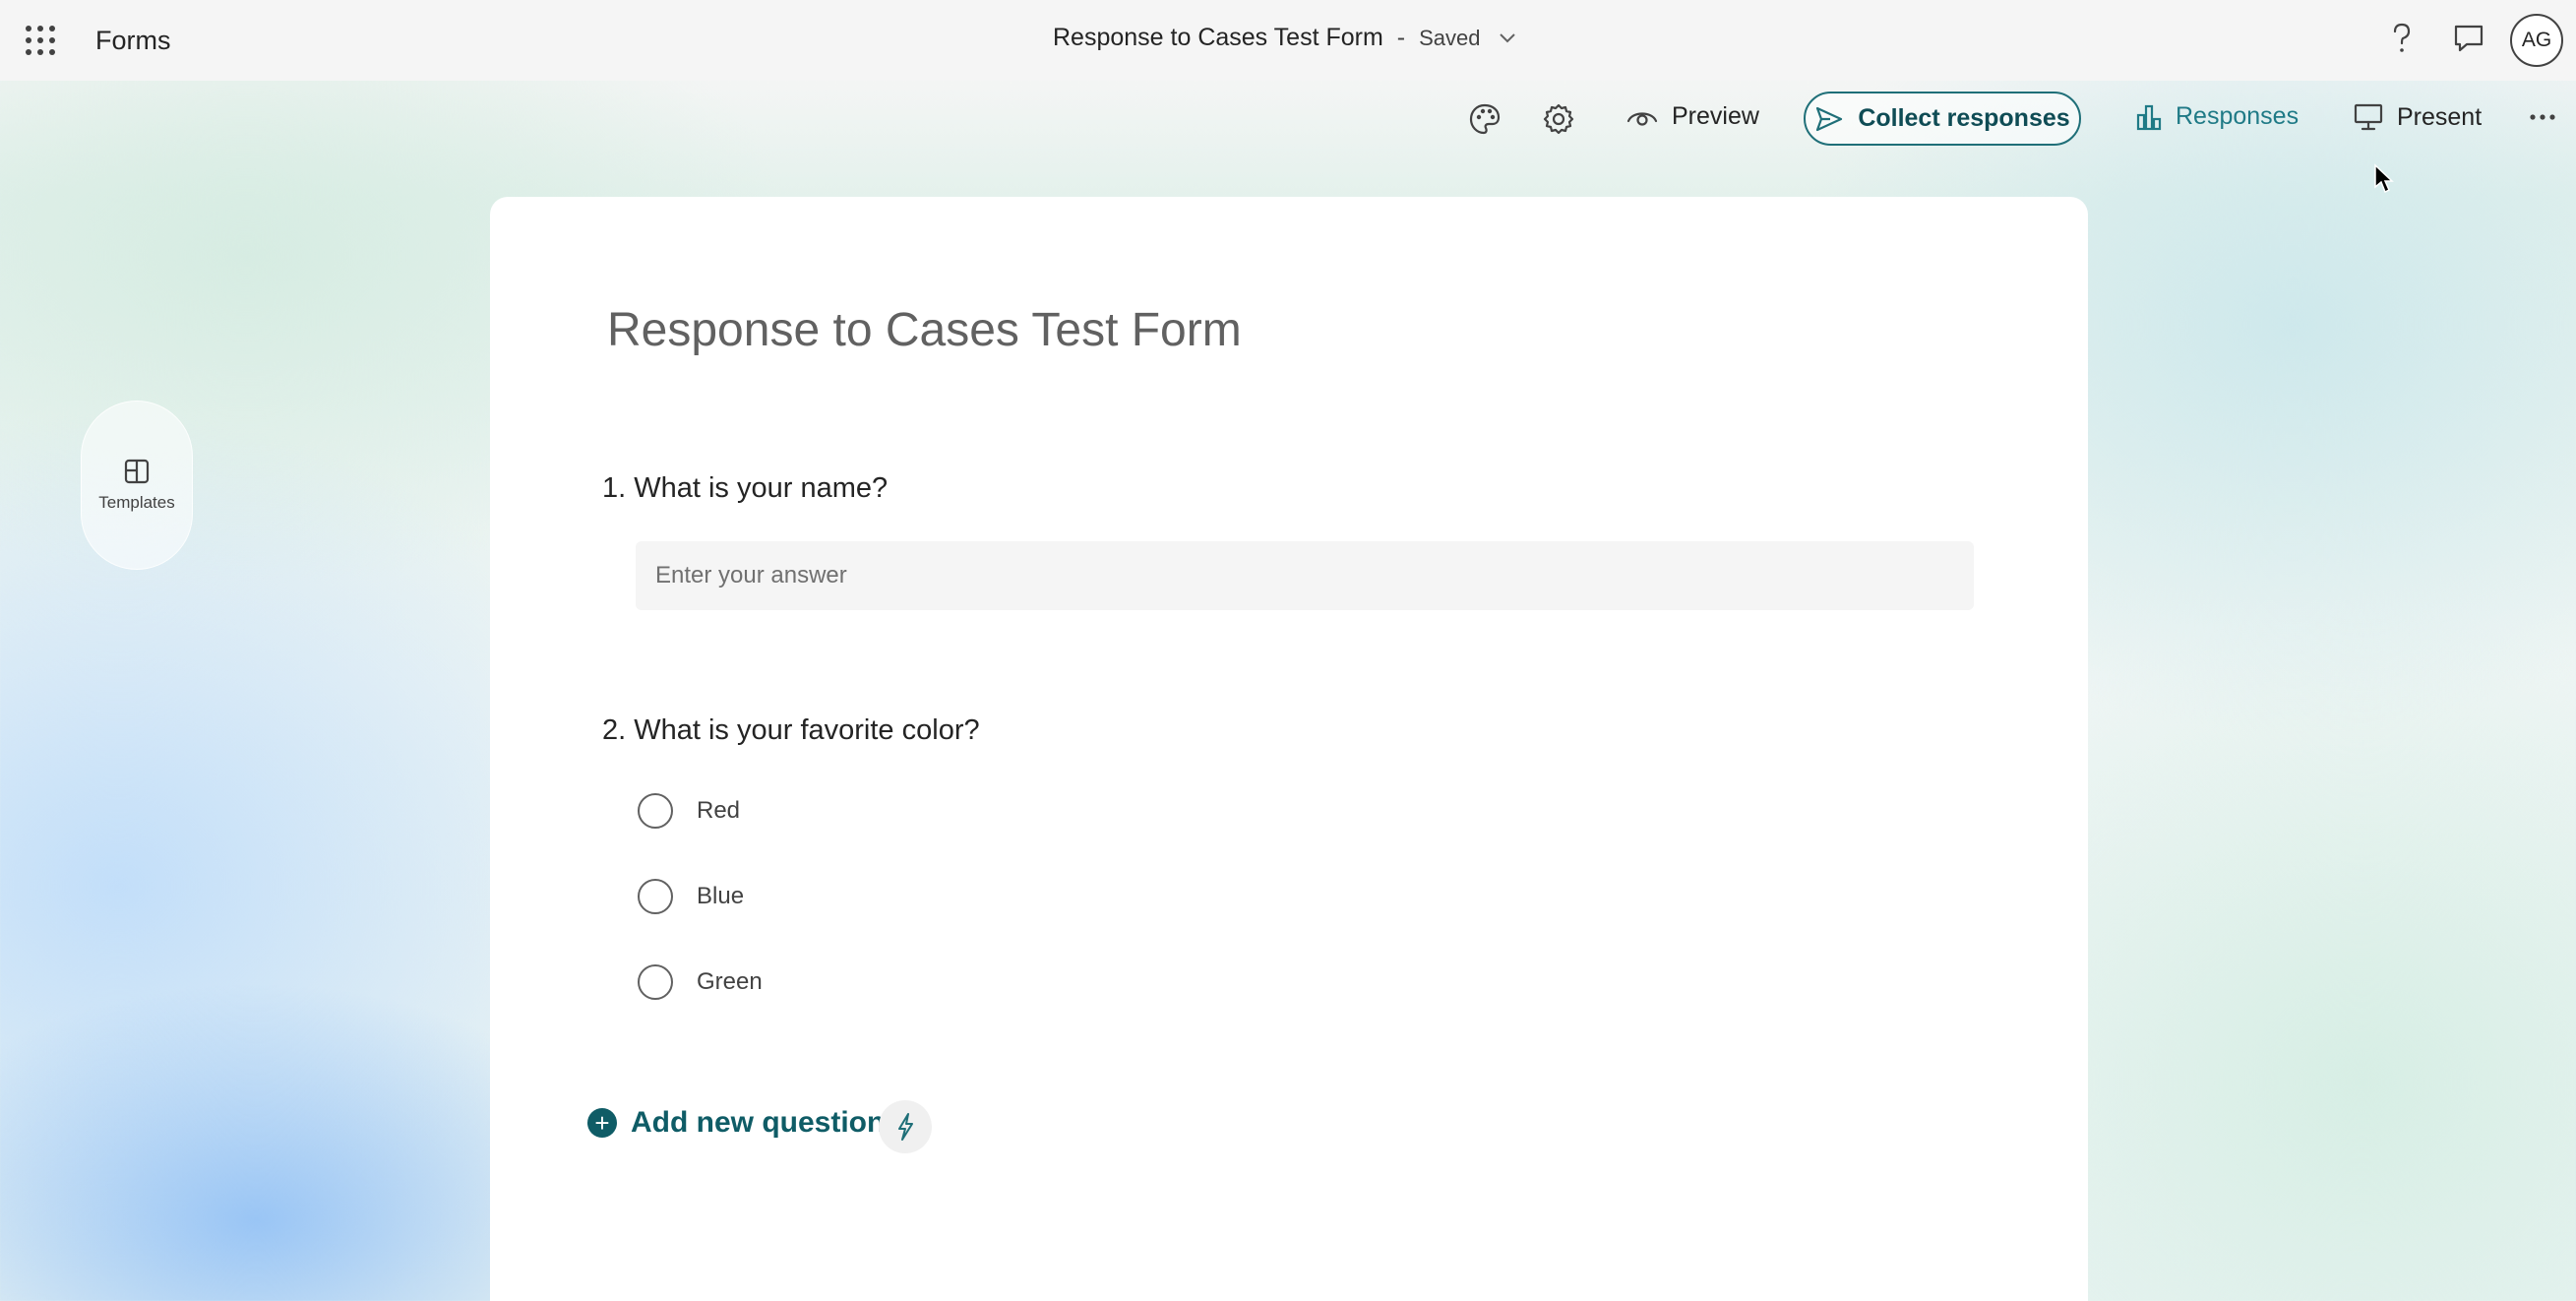 The width and height of the screenshot is (2576, 1301). I want to click on lightning-icon, so click(905, 1127).